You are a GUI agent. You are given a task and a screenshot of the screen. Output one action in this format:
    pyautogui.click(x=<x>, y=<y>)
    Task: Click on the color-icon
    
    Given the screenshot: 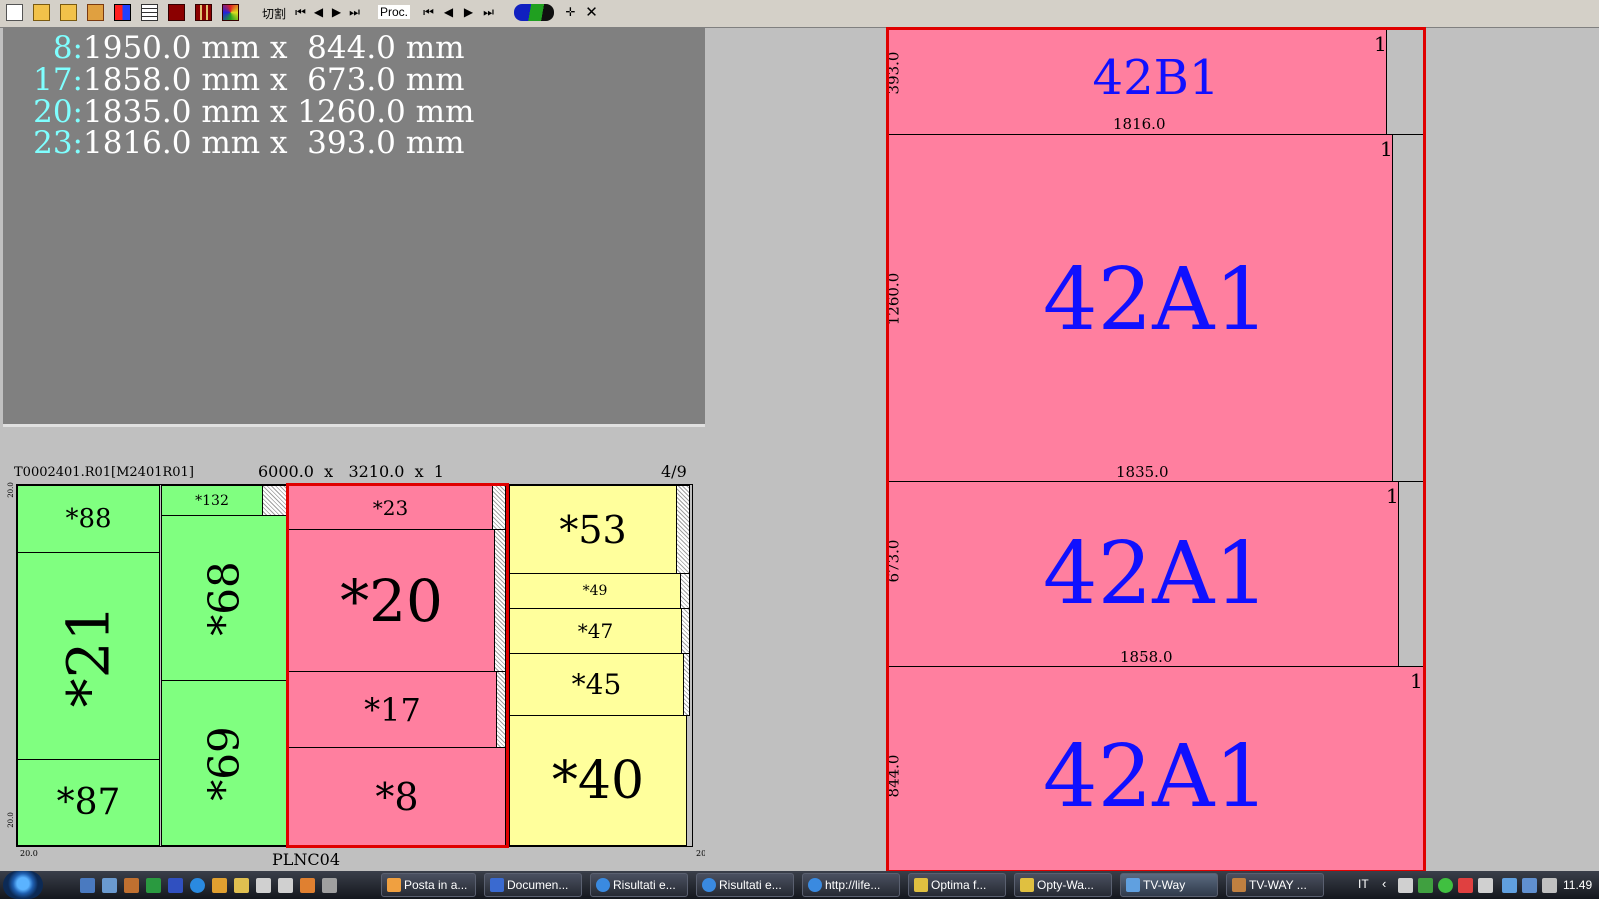 What is the action you would take?
    pyautogui.click(x=122, y=12)
    